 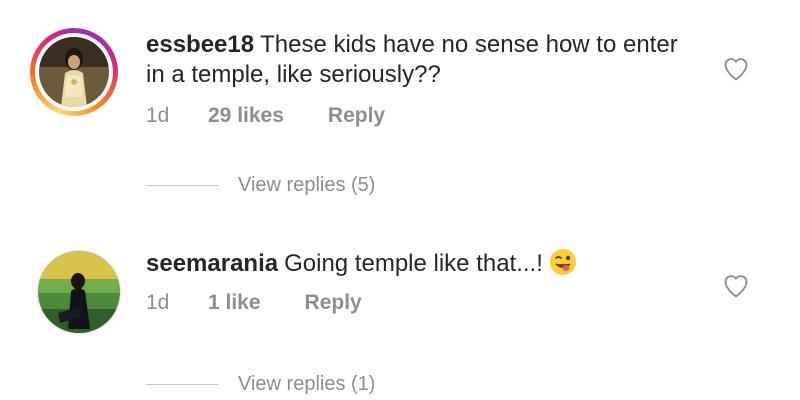 I want to click on comment-meta: 1d 29 likes Reply, so click(x=265, y=116).